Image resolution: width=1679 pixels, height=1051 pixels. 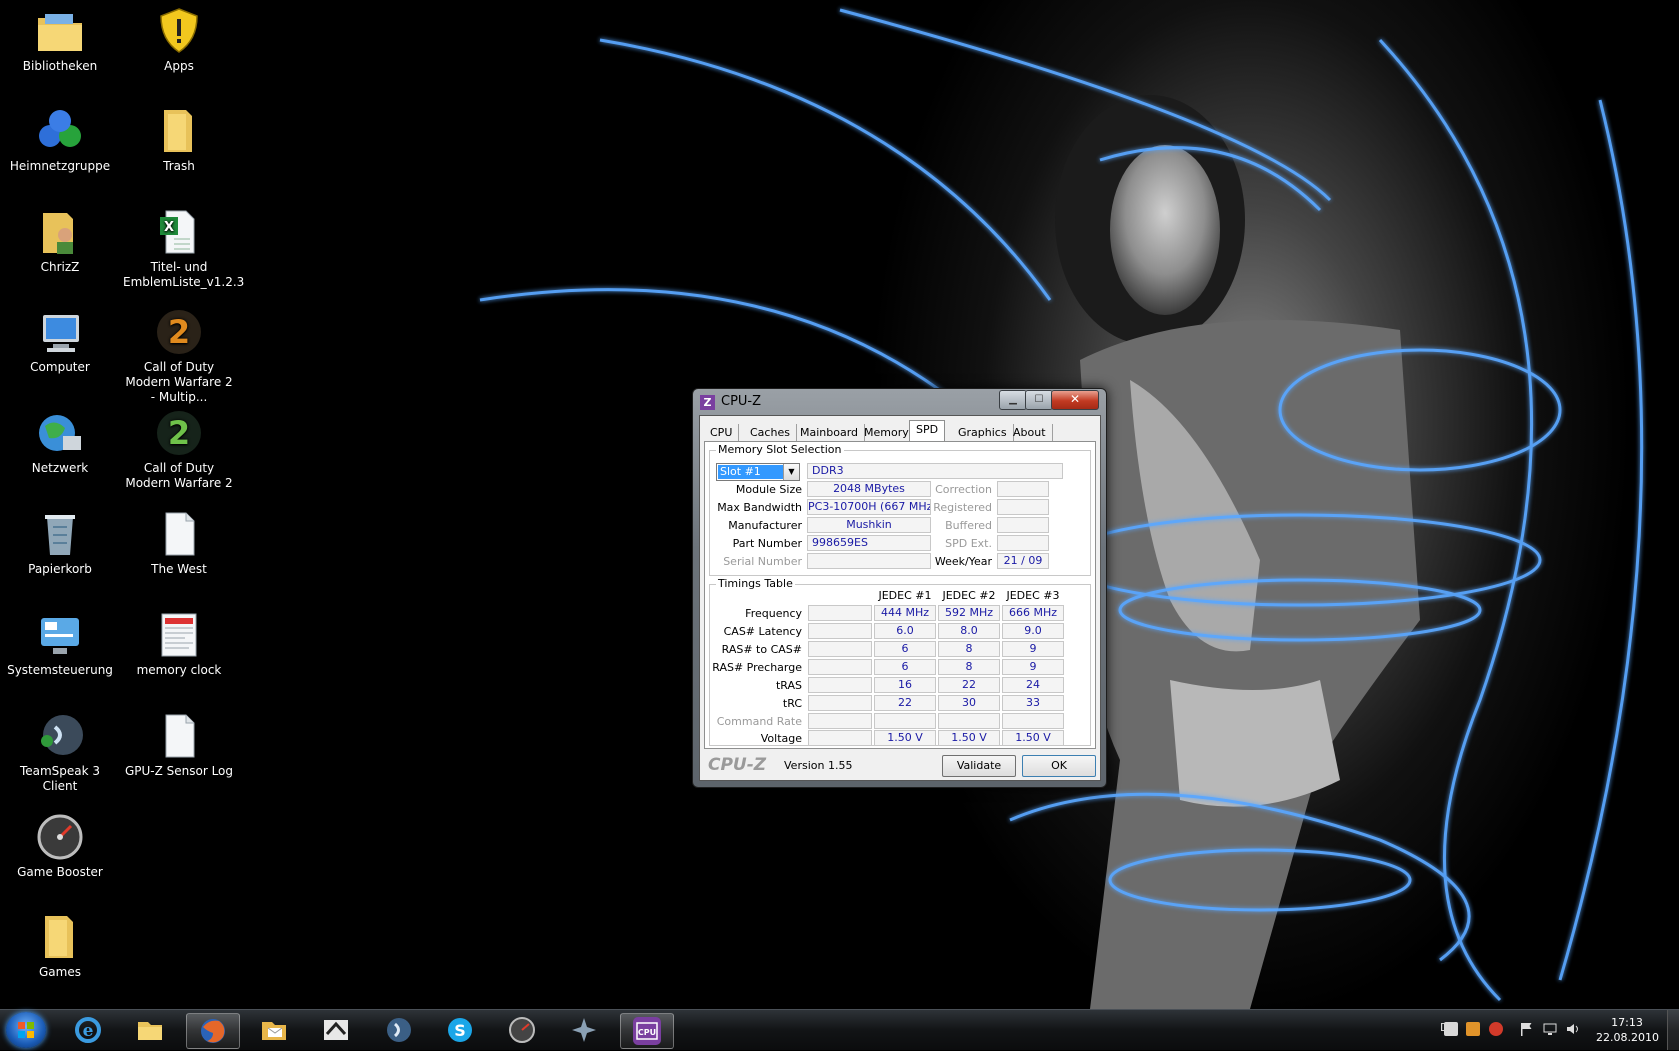 I want to click on computer-icon, so click(x=60, y=332).